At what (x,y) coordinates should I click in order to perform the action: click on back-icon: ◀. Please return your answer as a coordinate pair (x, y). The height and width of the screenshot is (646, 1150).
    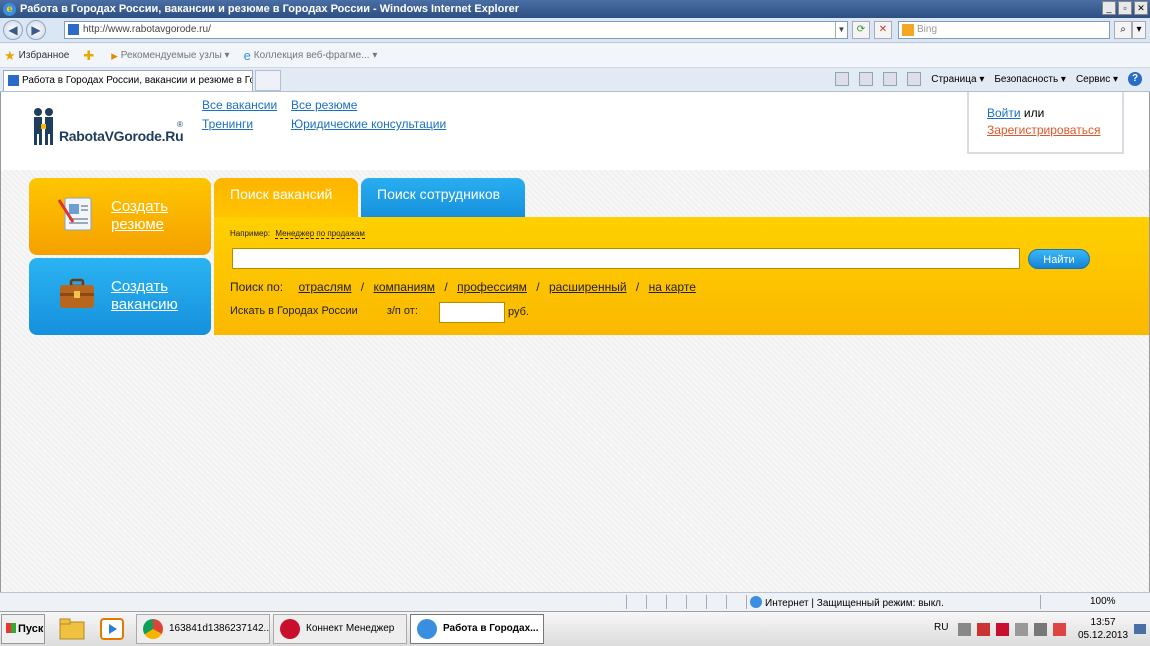
    Looking at the image, I should click on (13, 30).